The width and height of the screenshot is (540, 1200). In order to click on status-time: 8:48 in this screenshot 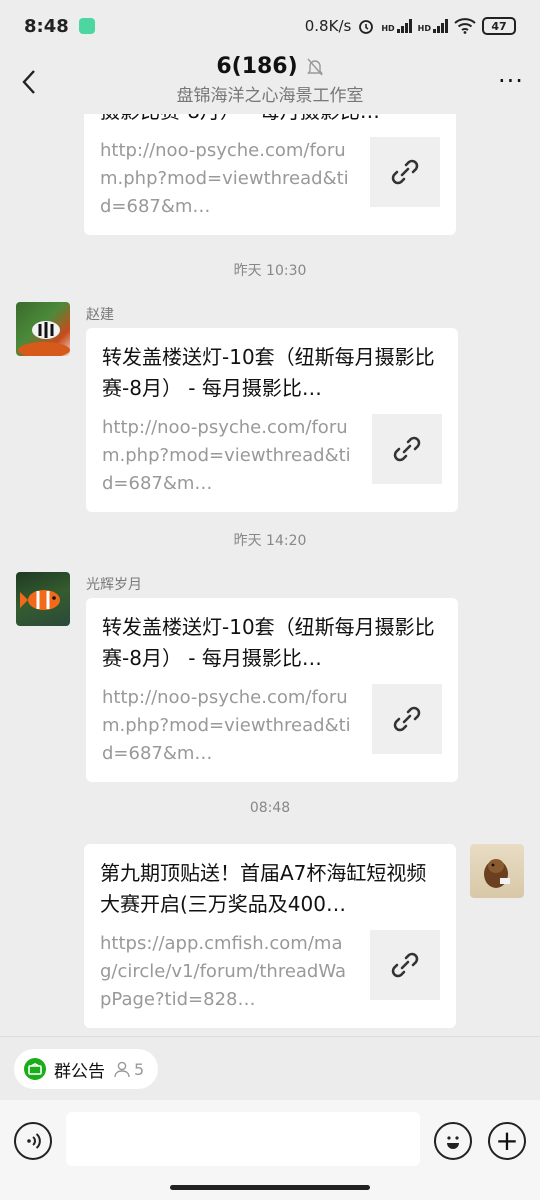, I will do `click(46, 26)`.